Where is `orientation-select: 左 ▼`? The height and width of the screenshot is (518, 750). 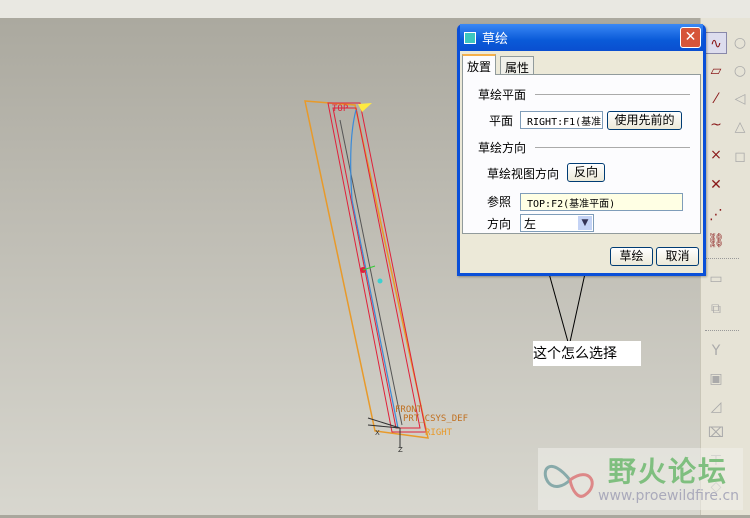 orientation-select: 左 ▼ is located at coordinates (557, 223).